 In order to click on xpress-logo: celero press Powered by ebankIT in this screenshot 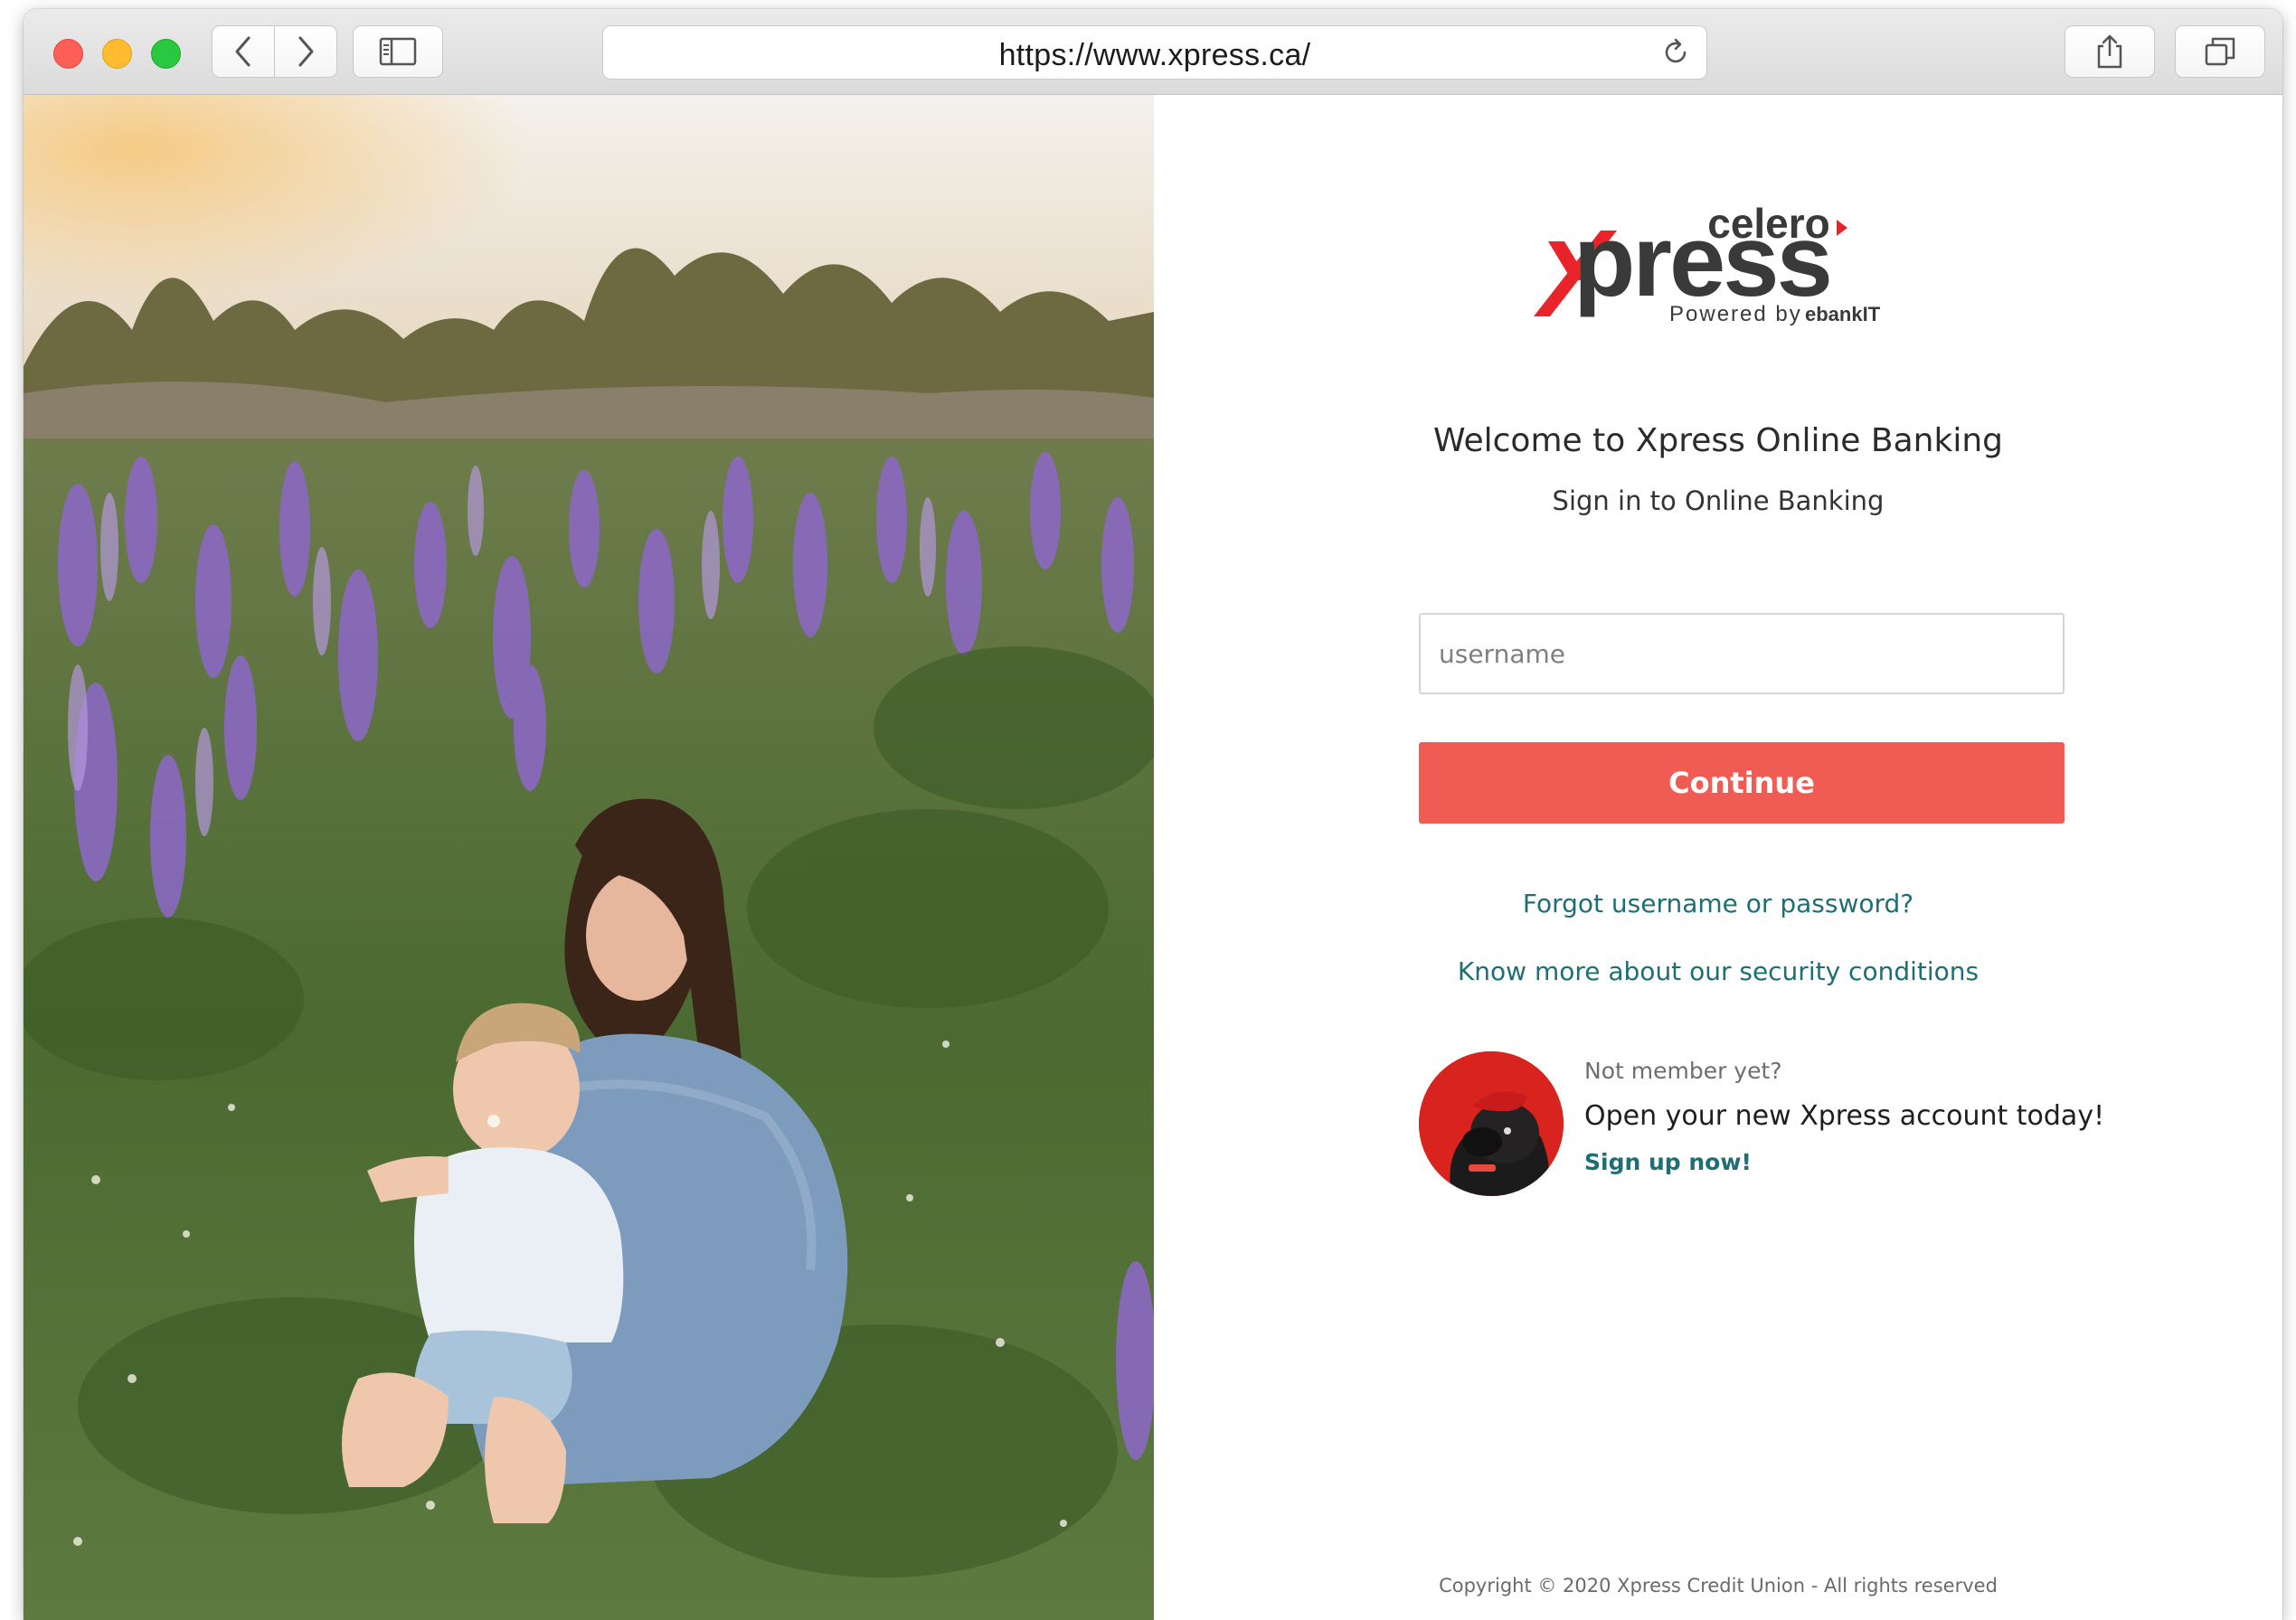, I will do `click(1708, 263)`.